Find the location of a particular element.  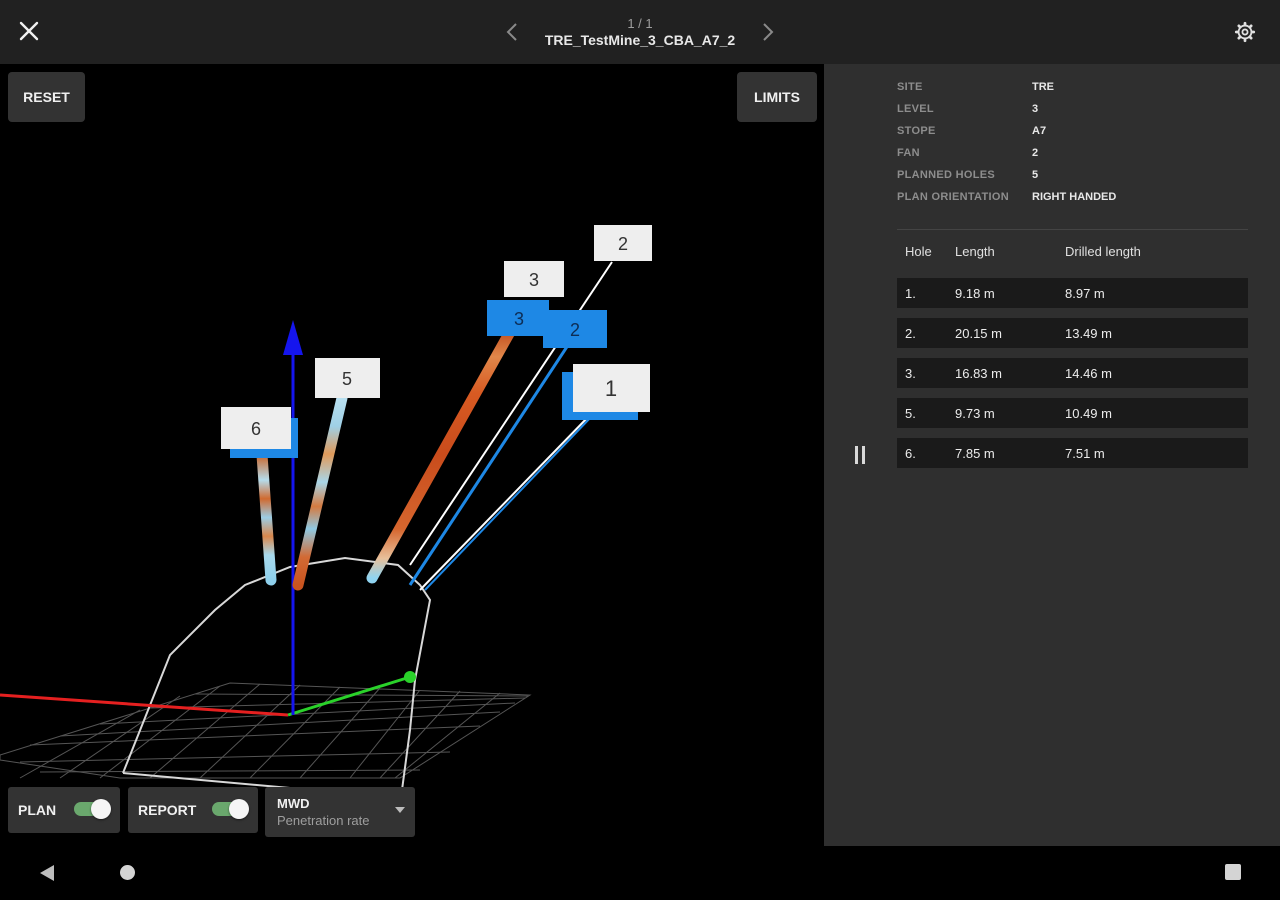

drag-handle-bar-left is located at coordinates (856, 455).